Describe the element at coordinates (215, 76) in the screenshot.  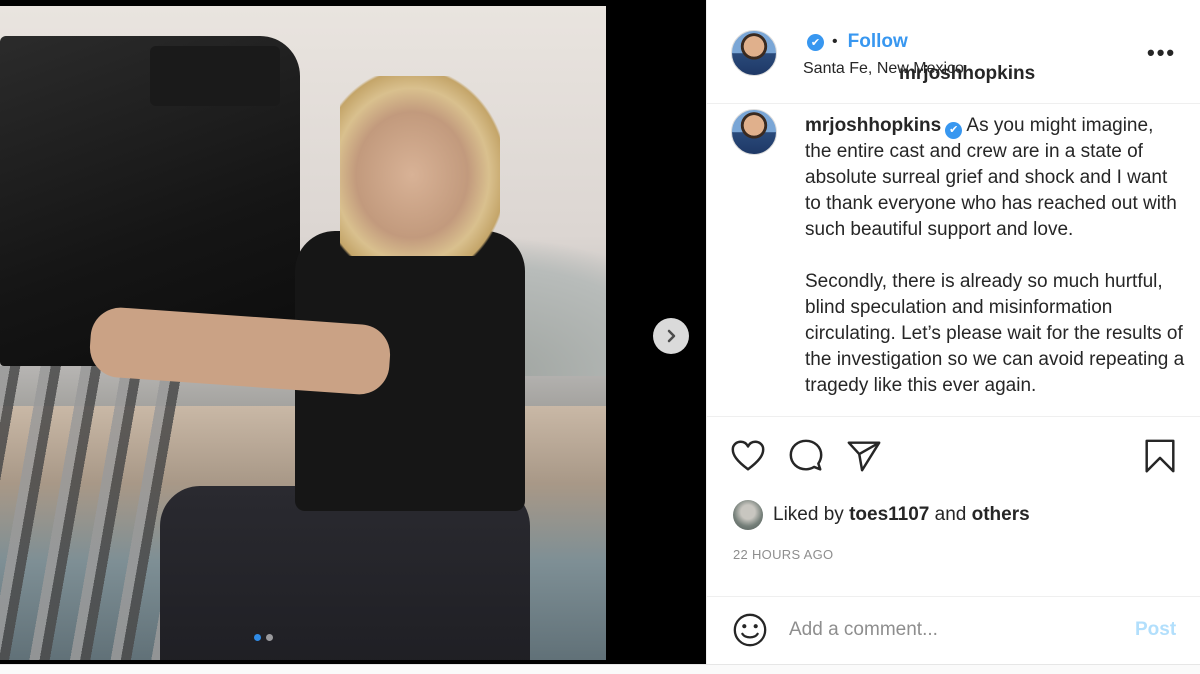
I see `photo-camera-monitor` at that location.